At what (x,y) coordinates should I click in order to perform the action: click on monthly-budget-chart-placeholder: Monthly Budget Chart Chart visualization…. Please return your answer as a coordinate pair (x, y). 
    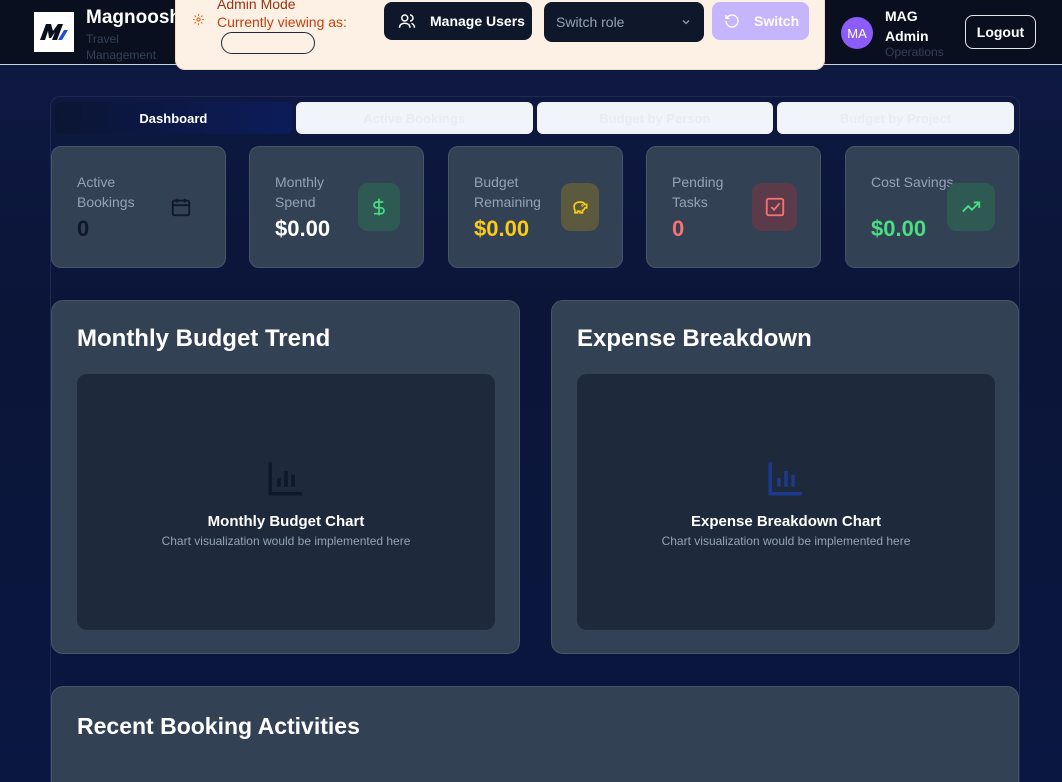
    Looking at the image, I should click on (286, 502).